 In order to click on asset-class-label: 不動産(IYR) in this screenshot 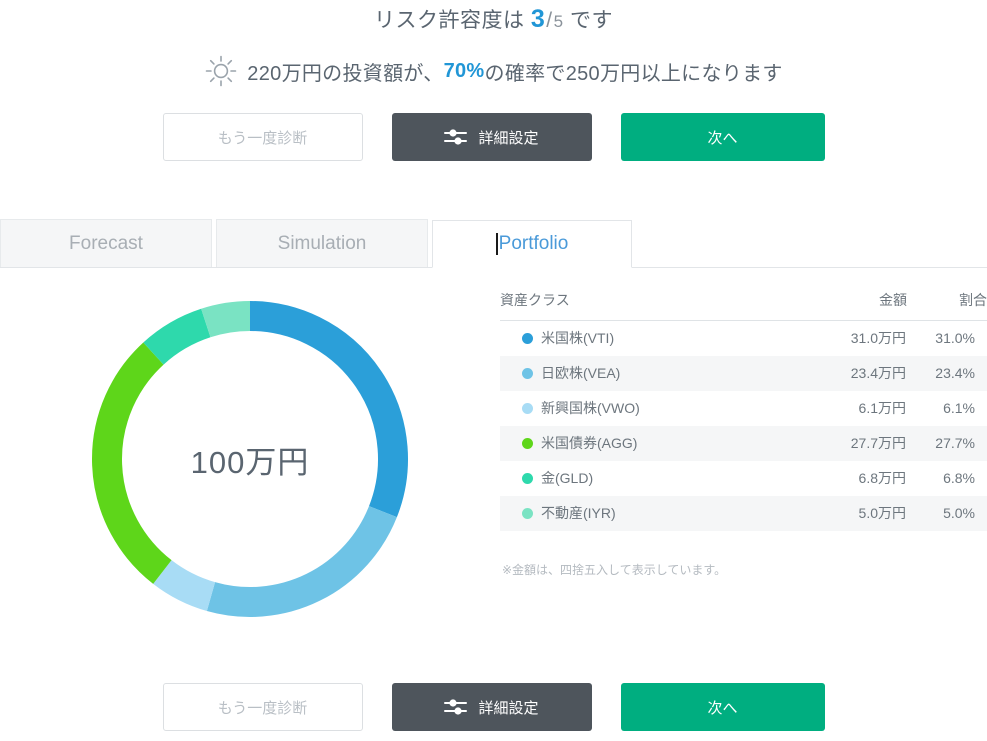, I will do `click(578, 513)`.